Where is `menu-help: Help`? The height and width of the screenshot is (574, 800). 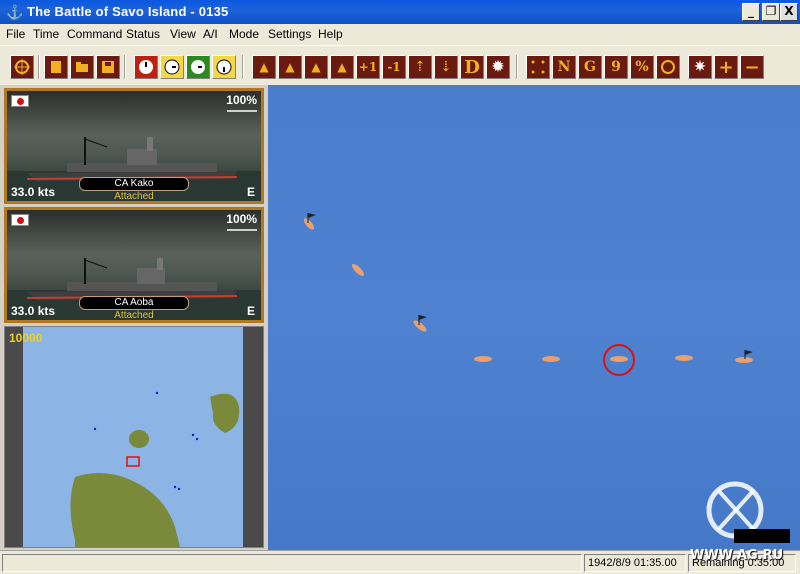
menu-help: Help is located at coordinates (330, 34).